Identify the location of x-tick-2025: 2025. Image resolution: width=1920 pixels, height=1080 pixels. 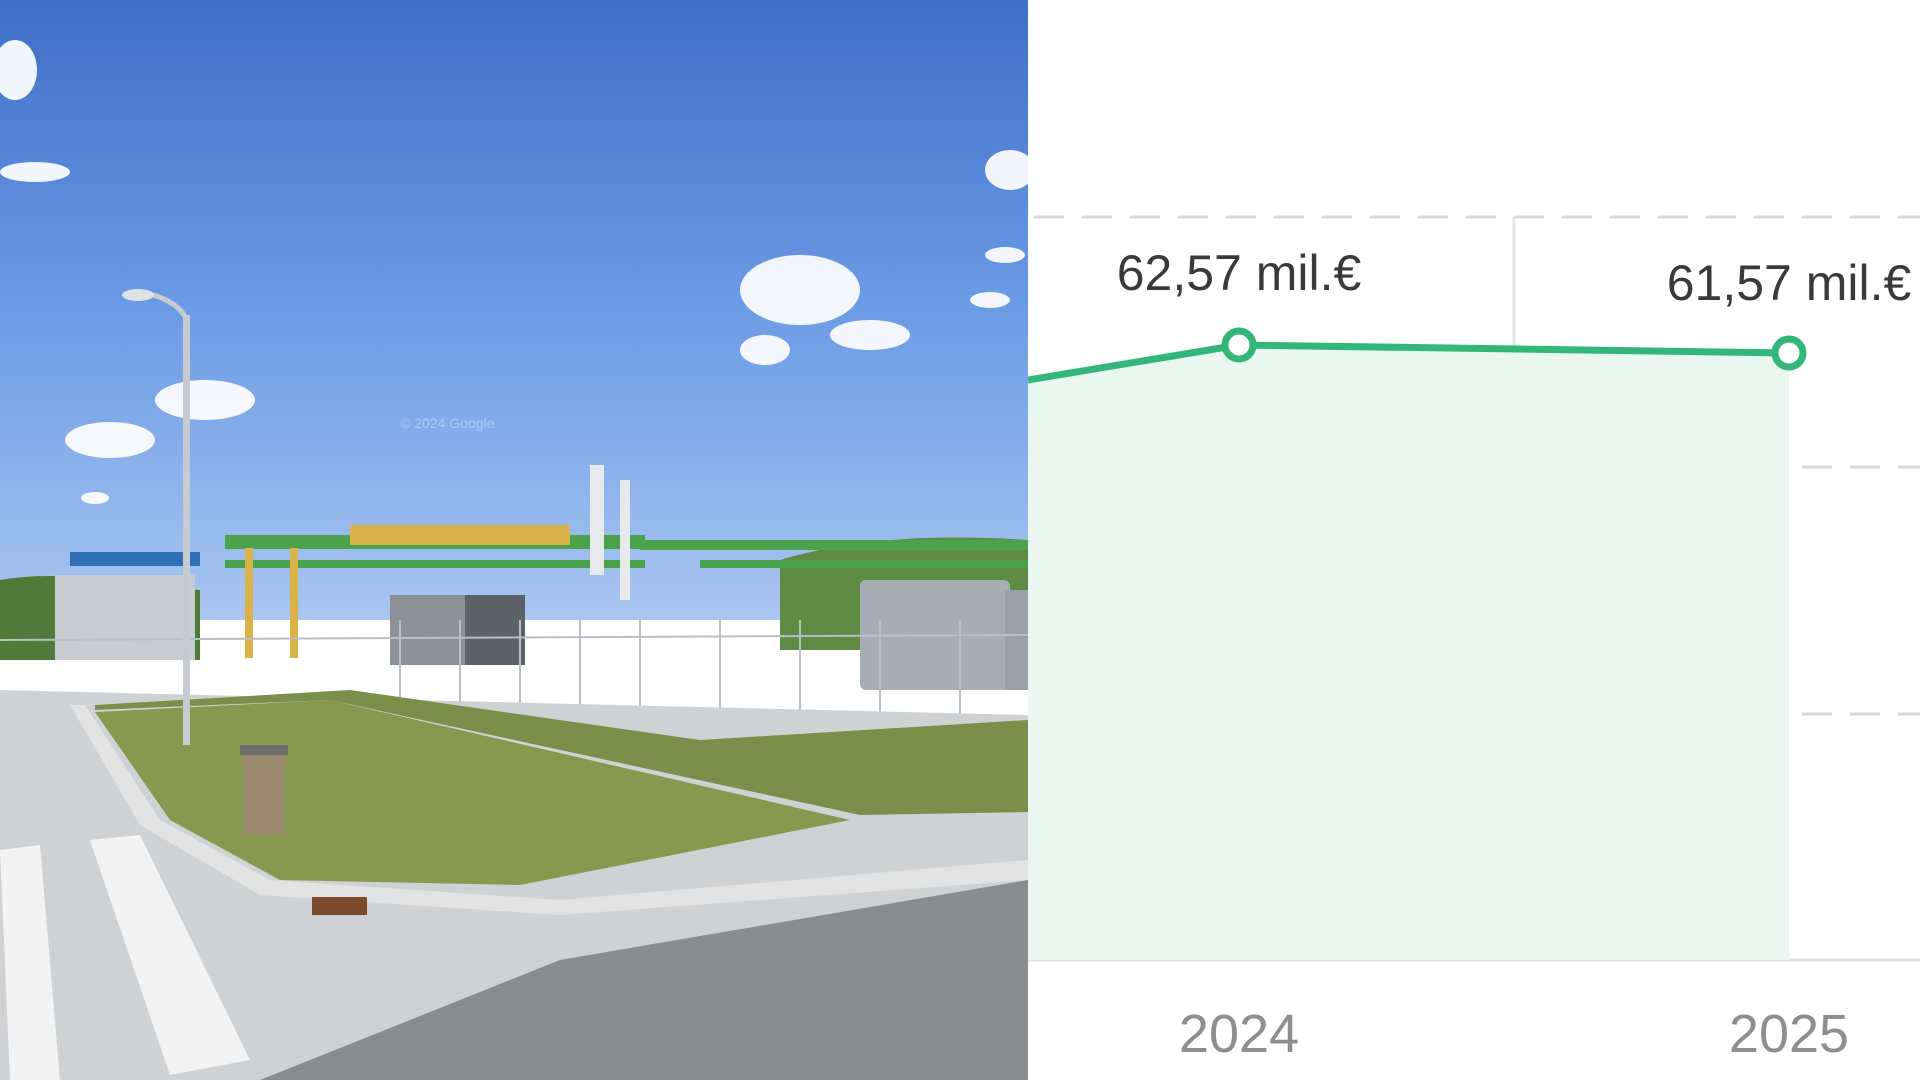
(1789, 1034).